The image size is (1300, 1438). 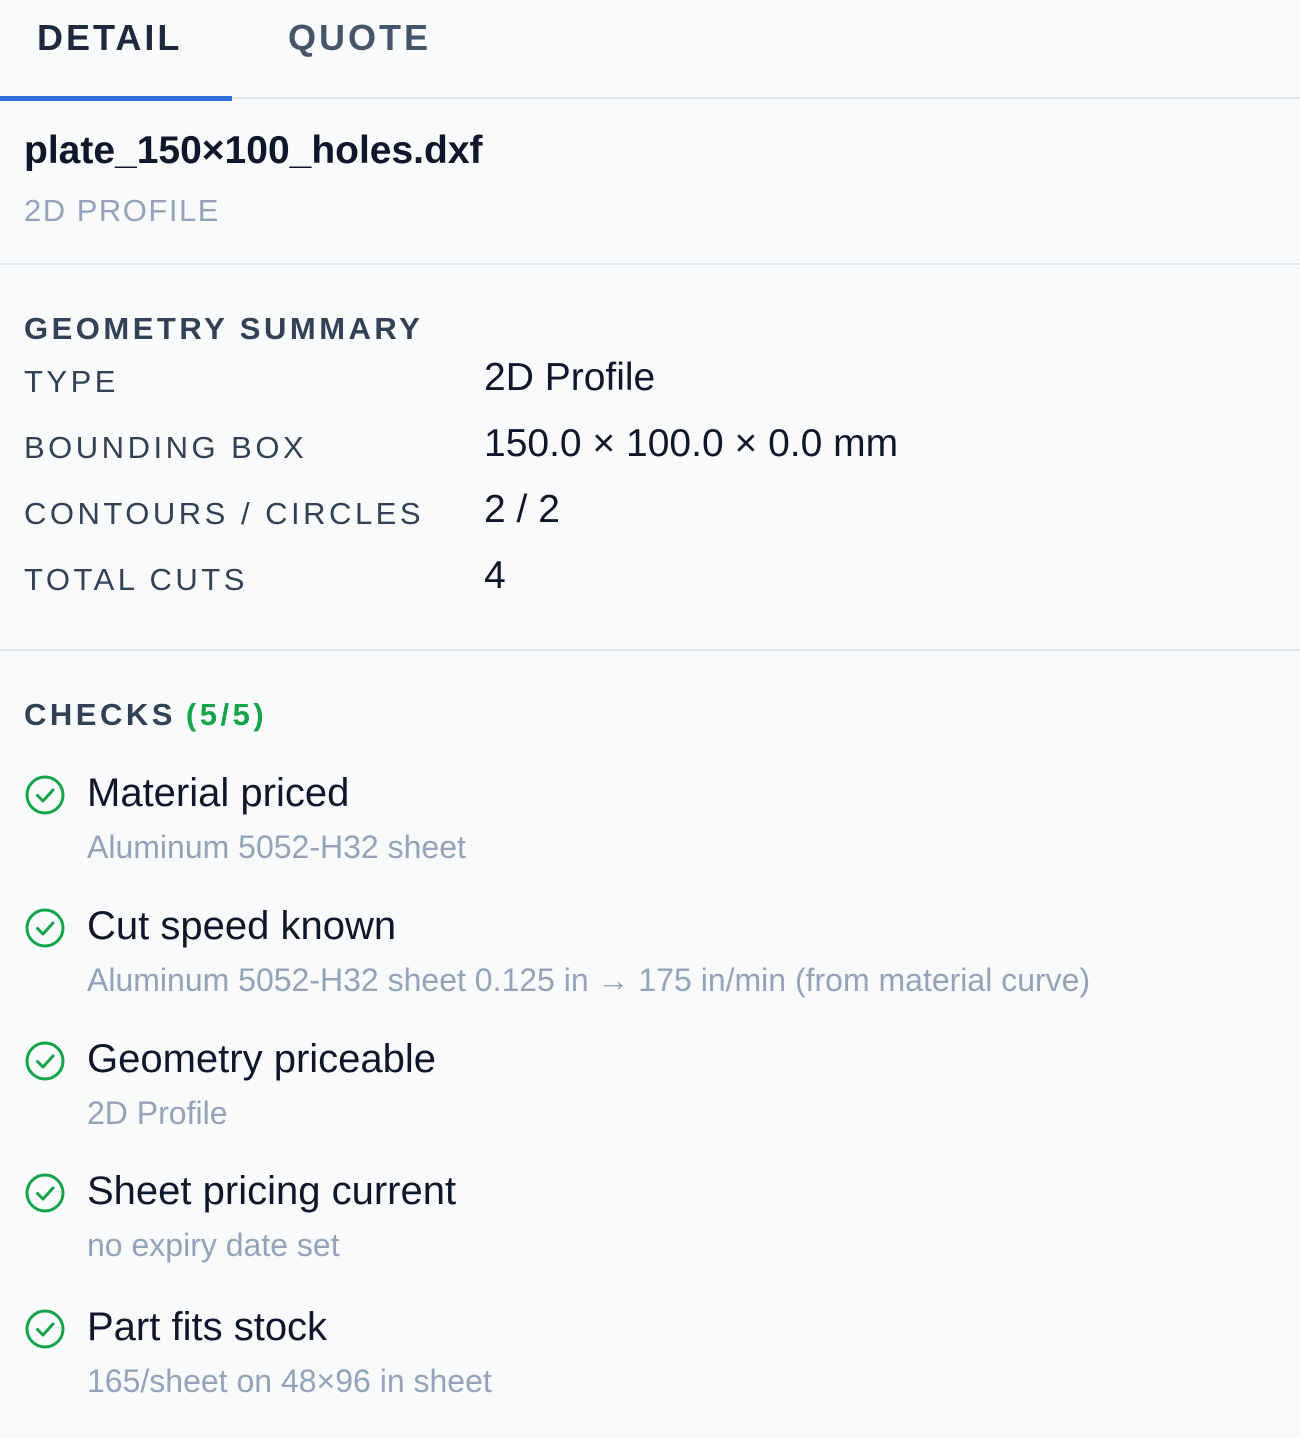 I want to click on check-title: Material priced, so click(x=218, y=793).